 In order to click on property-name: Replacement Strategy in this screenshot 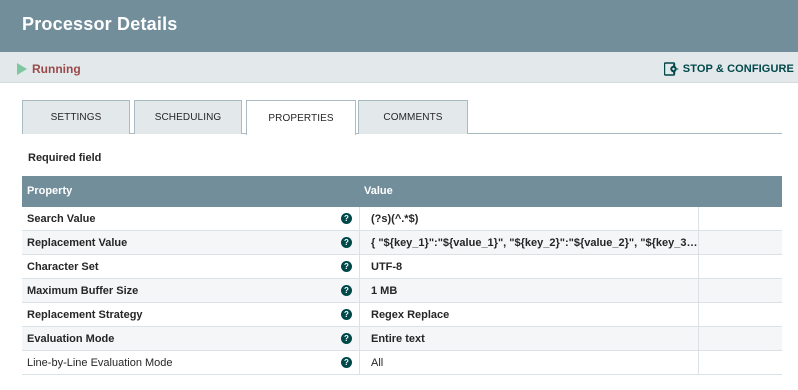, I will do `click(191, 315)`.